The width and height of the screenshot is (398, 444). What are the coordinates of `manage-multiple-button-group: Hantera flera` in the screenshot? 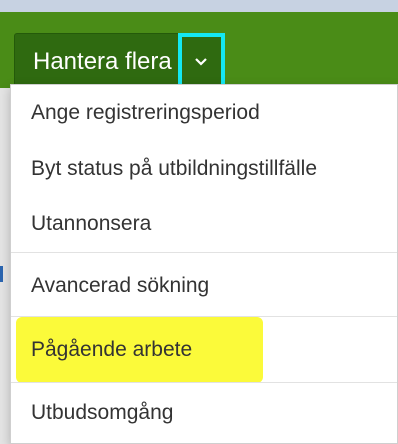 It's located at (119, 62).